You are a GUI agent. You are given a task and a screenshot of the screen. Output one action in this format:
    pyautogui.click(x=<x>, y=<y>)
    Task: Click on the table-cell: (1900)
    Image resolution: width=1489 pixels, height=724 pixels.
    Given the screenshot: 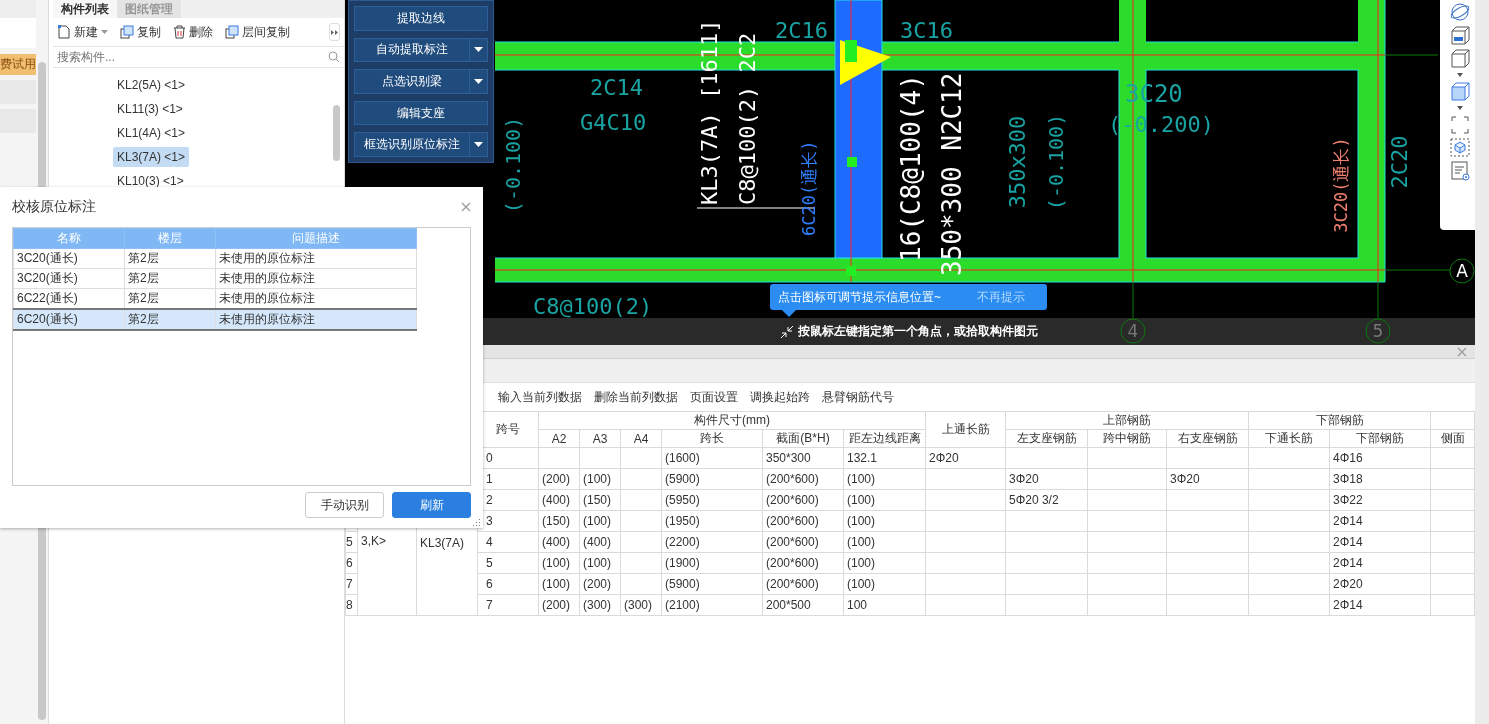 What is the action you would take?
    pyautogui.click(x=682, y=563)
    